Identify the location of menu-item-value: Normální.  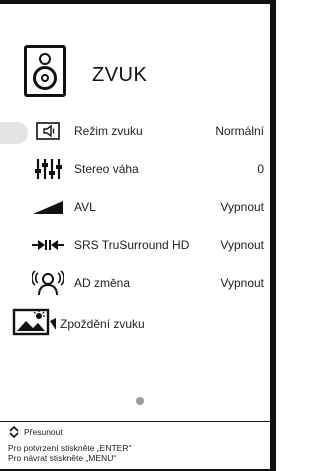
(239, 131).